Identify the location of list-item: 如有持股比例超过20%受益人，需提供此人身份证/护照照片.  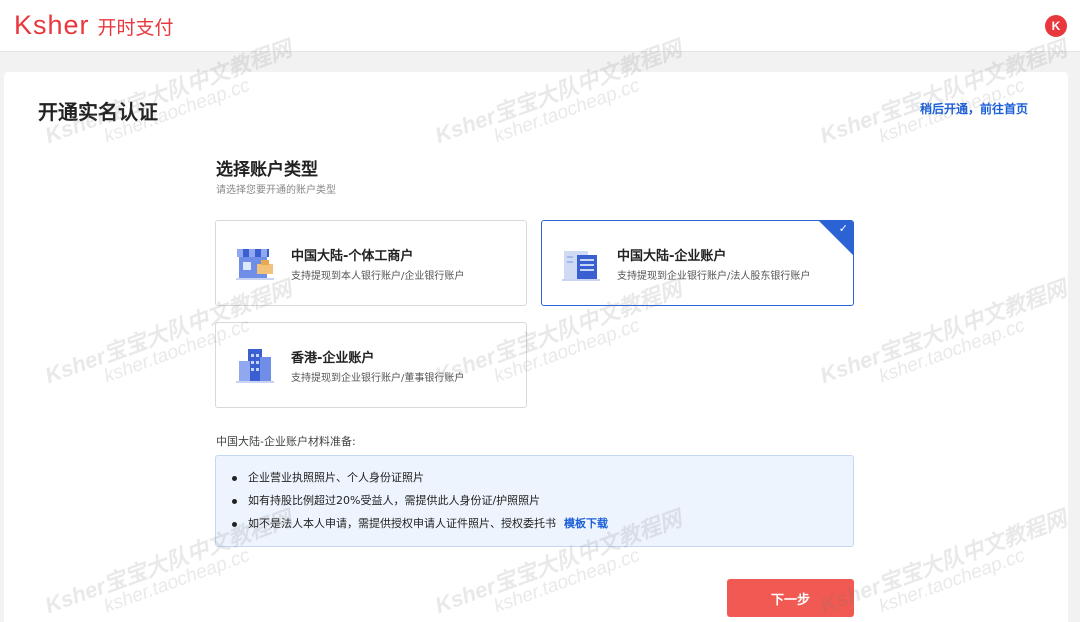
(419, 504).